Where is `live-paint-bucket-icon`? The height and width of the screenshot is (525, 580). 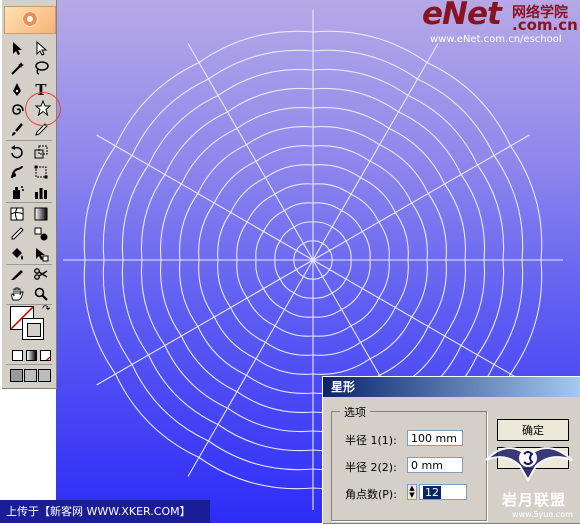
live-paint-bucket-icon is located at coordinates (17, 254).